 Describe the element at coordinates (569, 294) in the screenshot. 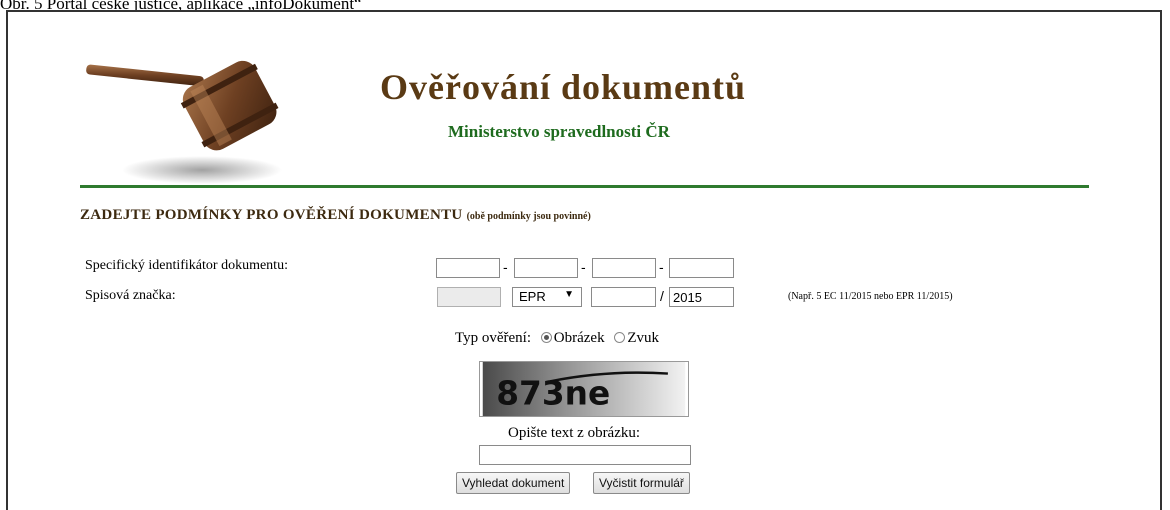

I see `dropdown-arrow-icon: ▼` at that location.